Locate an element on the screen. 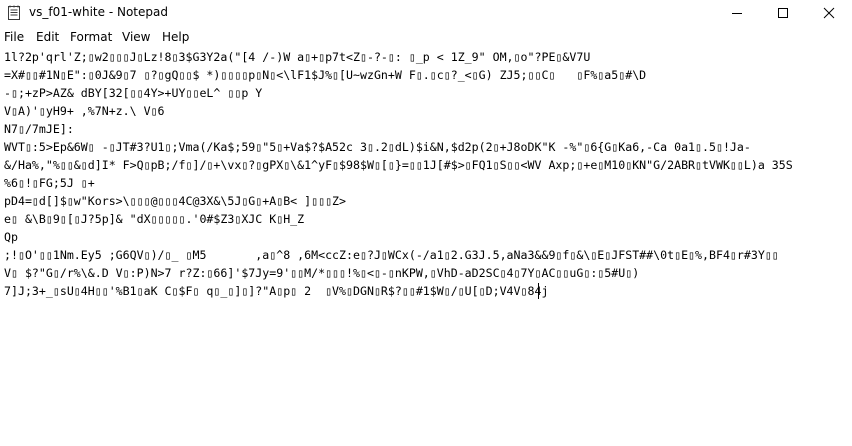 This screenshot has width=852, height=446. maximize-button is located at coordinates (783, 13).